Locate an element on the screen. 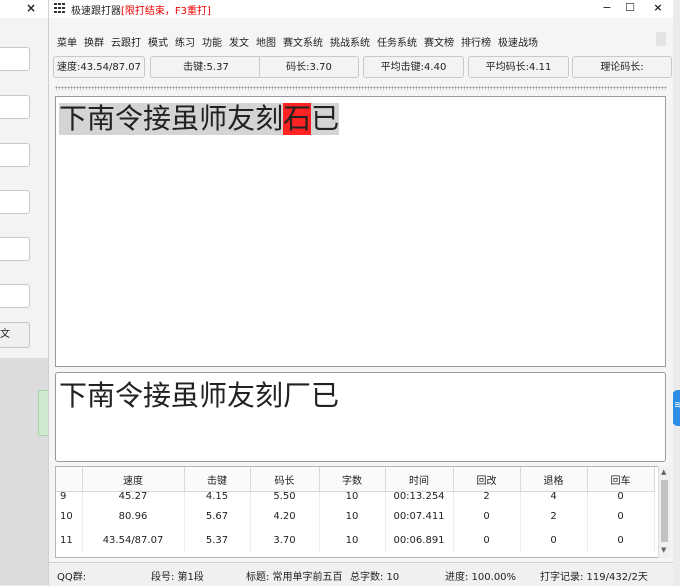  menu-item-challenge-system: 挑战系统 is located at coordinates (350, 43).